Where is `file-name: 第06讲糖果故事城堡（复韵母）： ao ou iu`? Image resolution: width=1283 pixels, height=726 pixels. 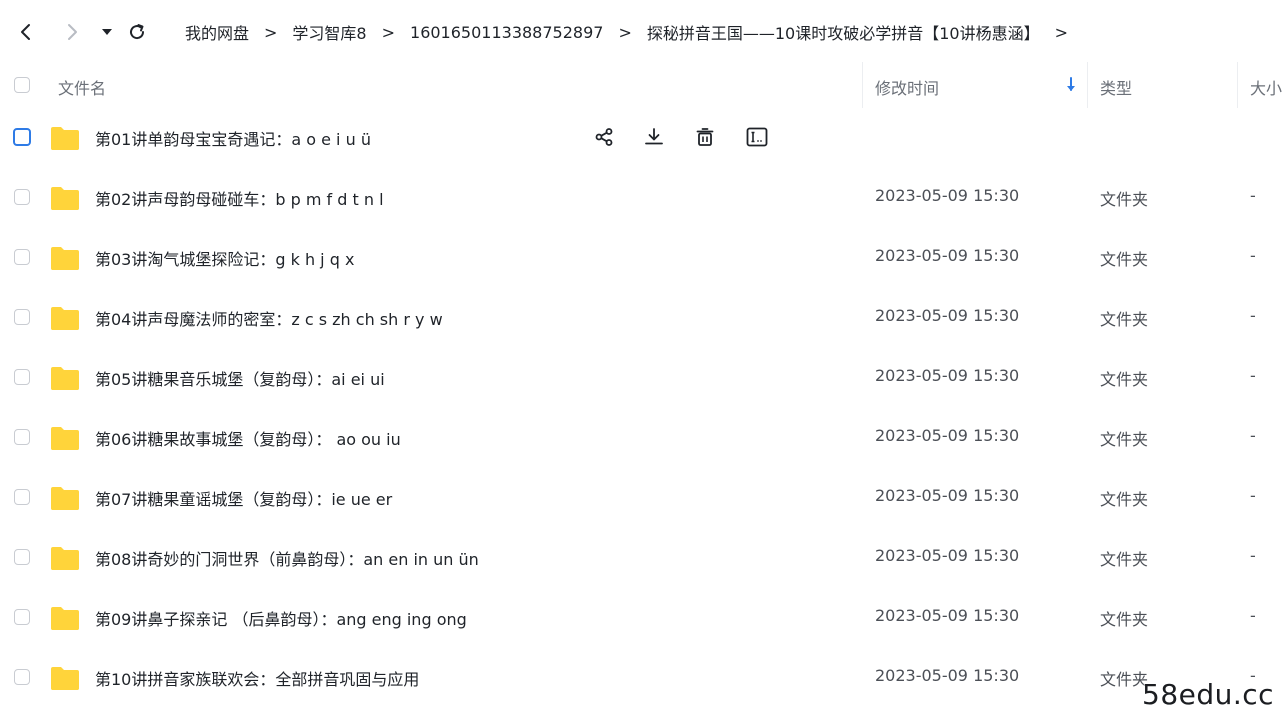
file-name: 第06讲糖果故事城堡（复韵母）： ao ou iu is located at coordinates (248, 438).